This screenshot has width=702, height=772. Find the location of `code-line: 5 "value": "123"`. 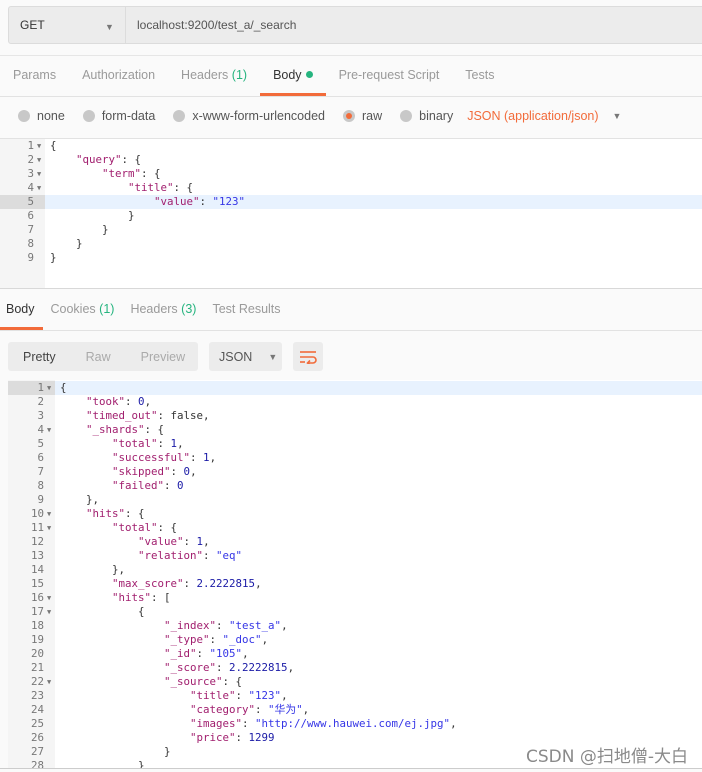

code-line: 5 "value": "123" is located at coordinates (351, 202).